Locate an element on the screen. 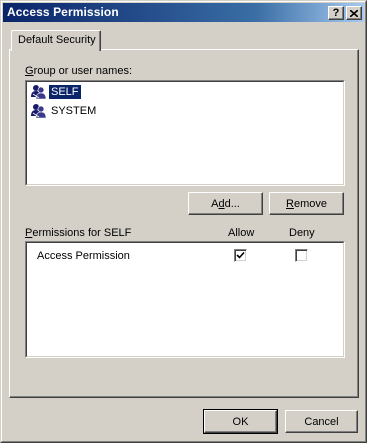  permissions-label: Permissions for SELF is located at coordinates (78, 233).